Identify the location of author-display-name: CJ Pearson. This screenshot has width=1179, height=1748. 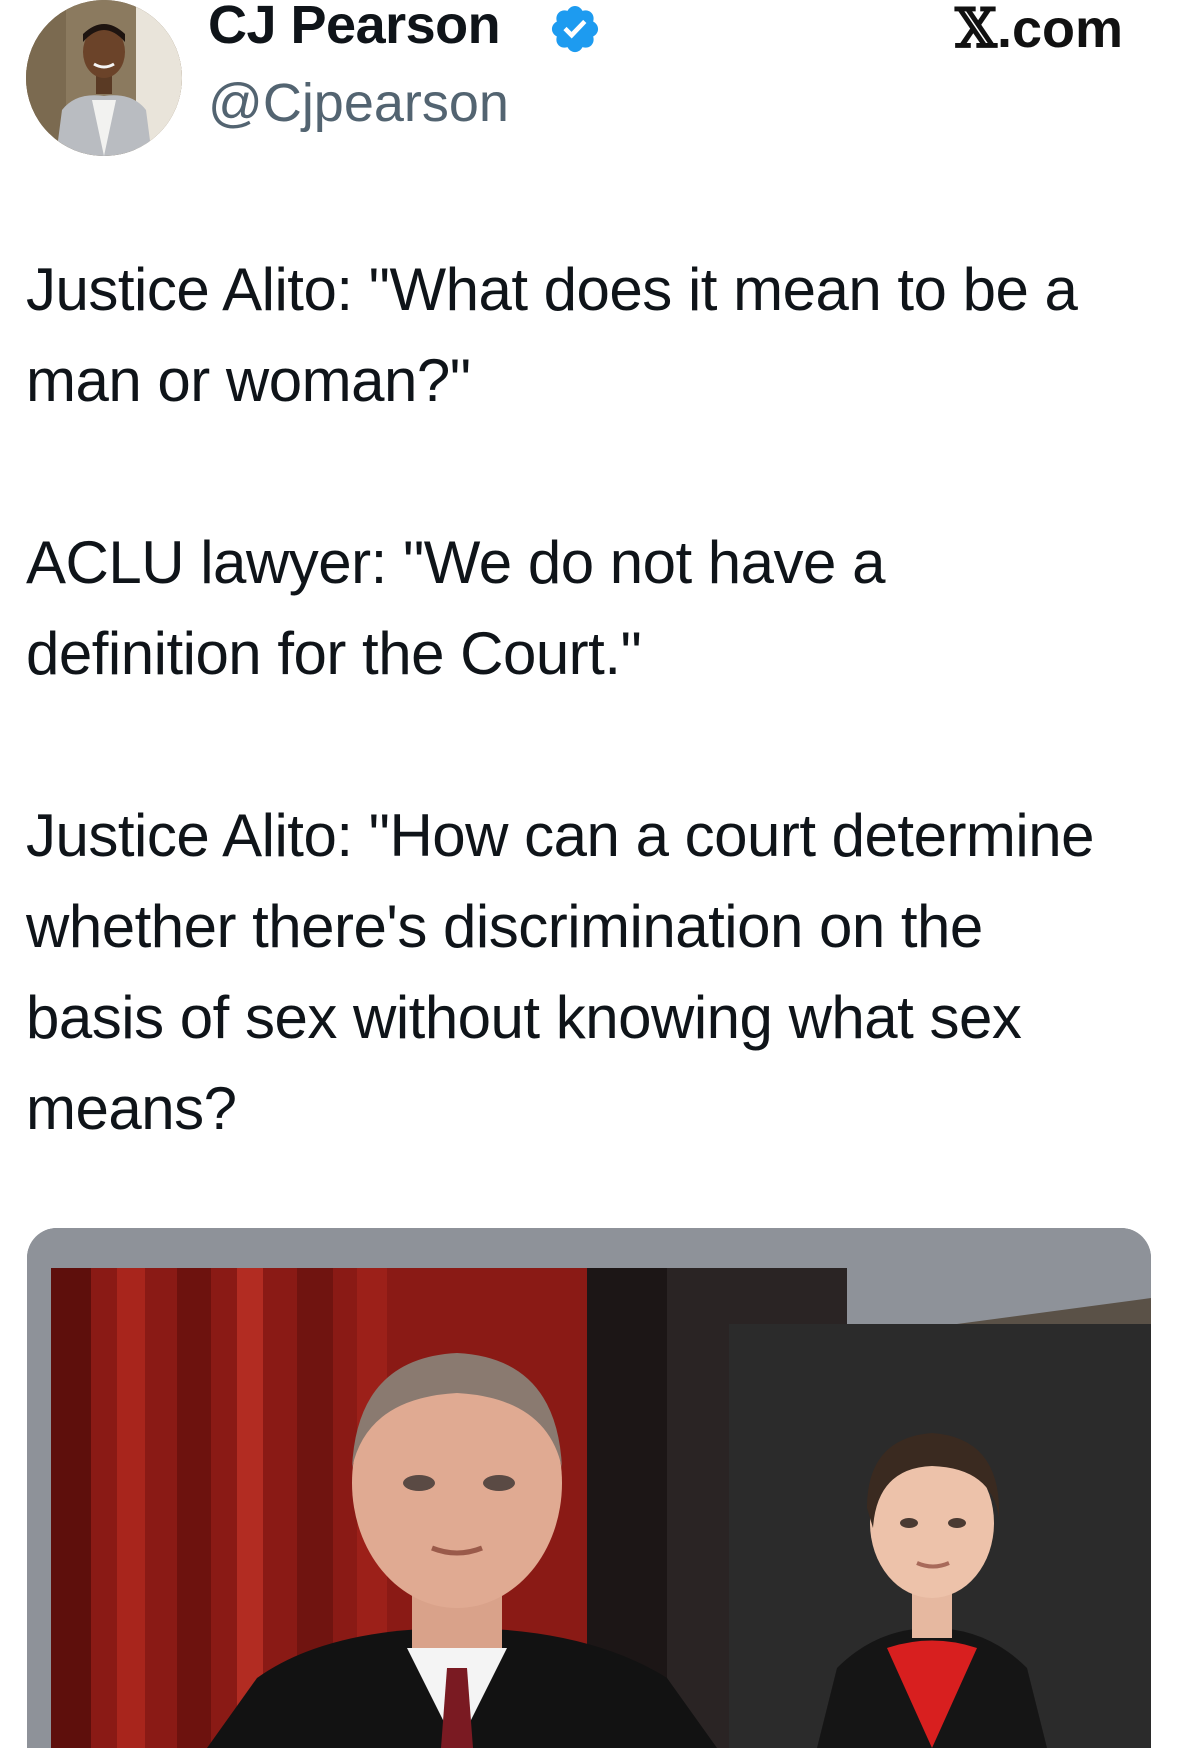
(354, 28).